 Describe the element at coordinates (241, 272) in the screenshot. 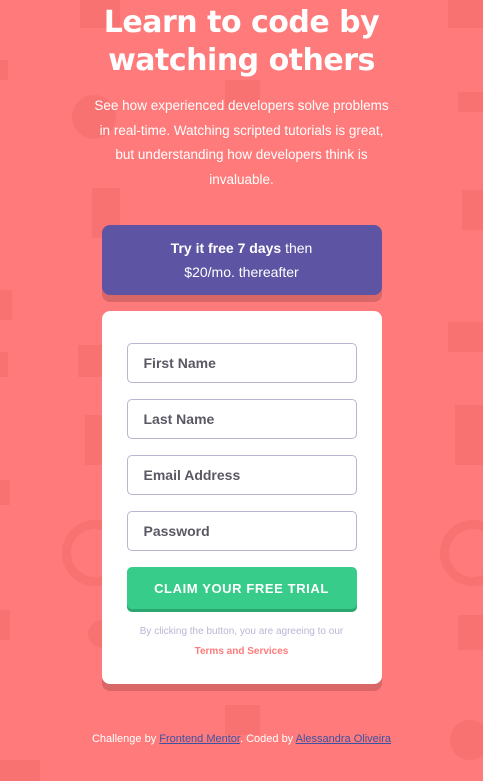

I see `offer-rest-2: $20/mo. thereafter` at that location.